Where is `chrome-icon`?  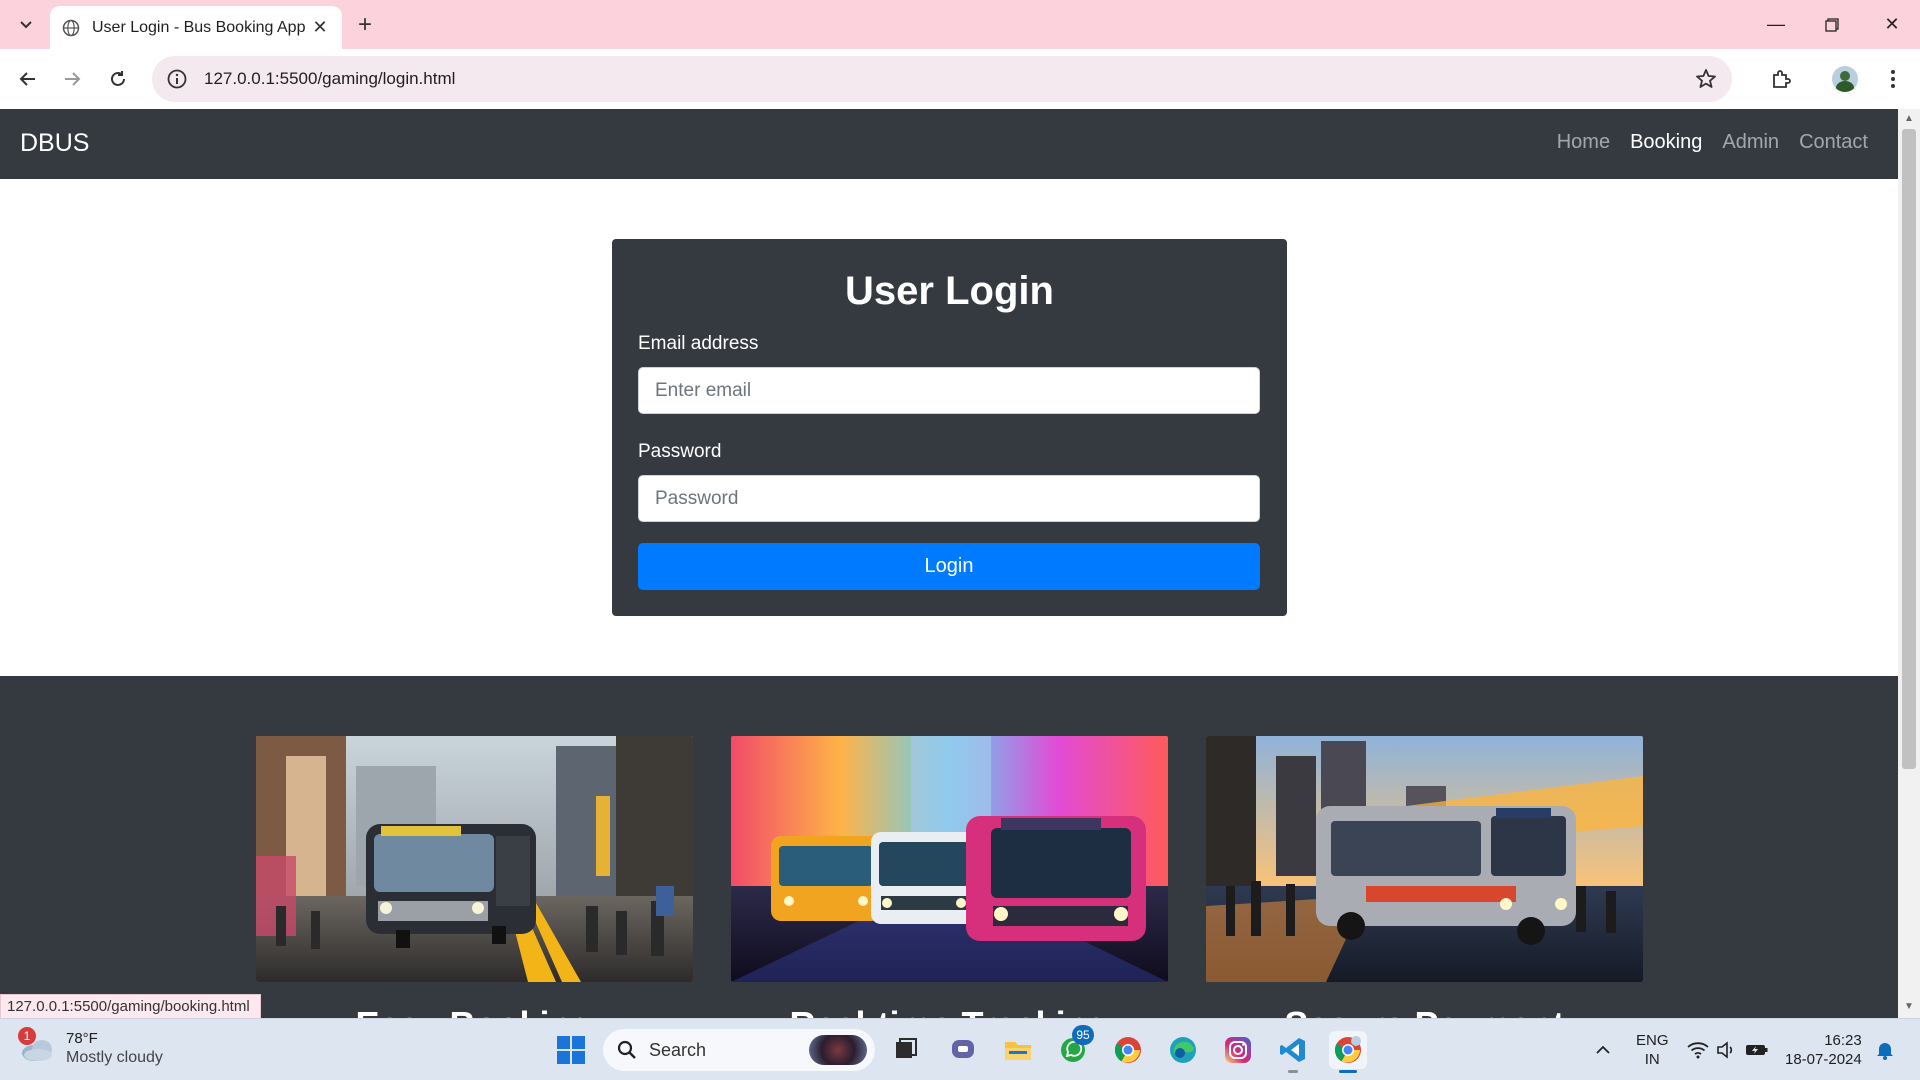
chrome-icon is located at coordinates (1127, 1050).